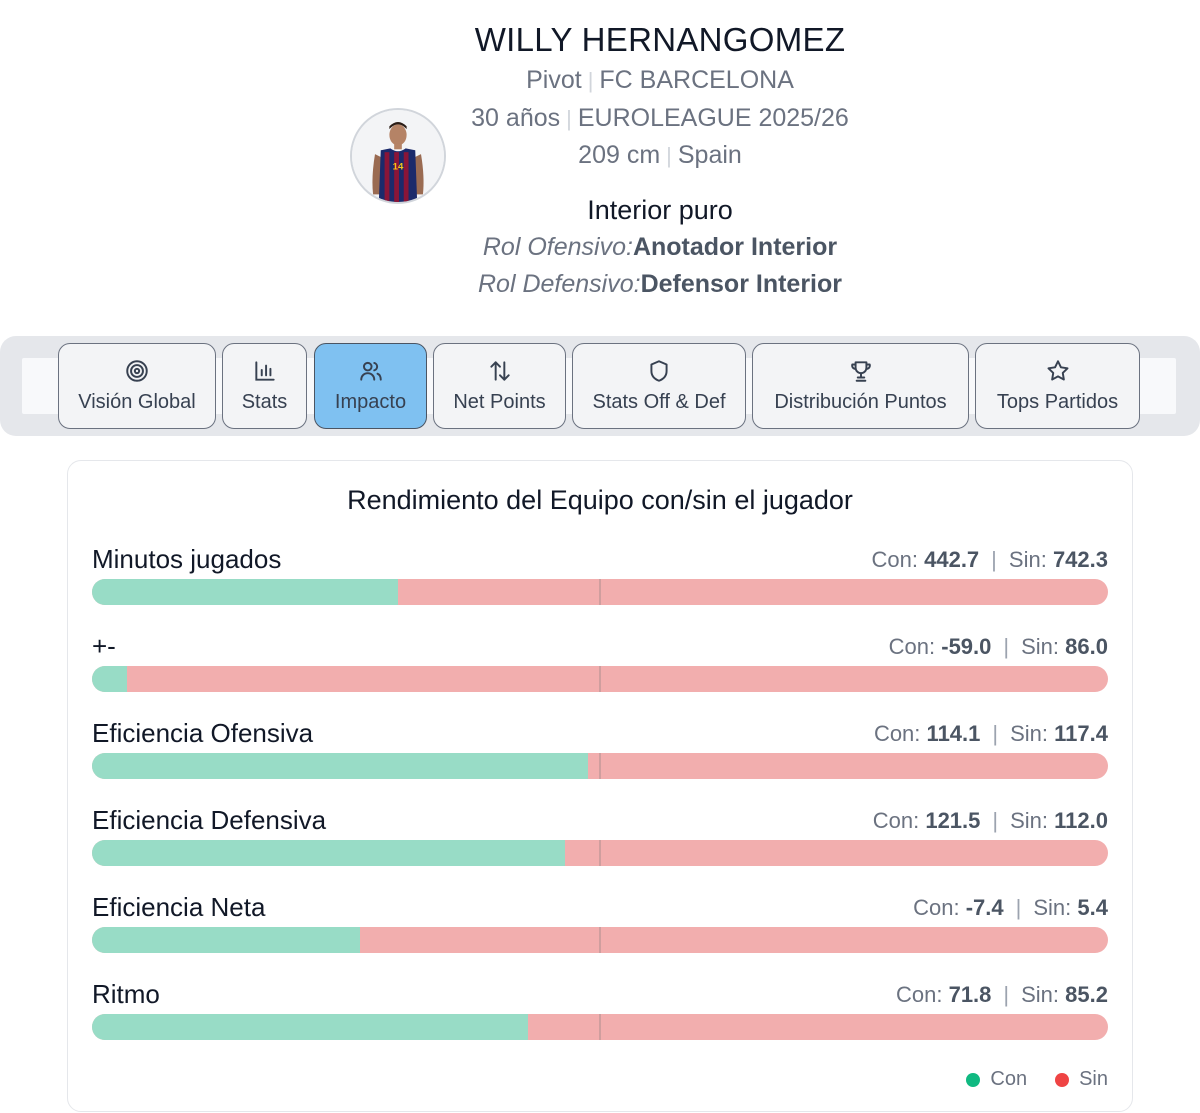 The width and height of the screenshot is (1200, 1113). What do you see at coordinates (990, 560) in the screenshot?
I see `metric-values: Con: 442.7 | Sin: 742.3` at bounding box center [990, 560].